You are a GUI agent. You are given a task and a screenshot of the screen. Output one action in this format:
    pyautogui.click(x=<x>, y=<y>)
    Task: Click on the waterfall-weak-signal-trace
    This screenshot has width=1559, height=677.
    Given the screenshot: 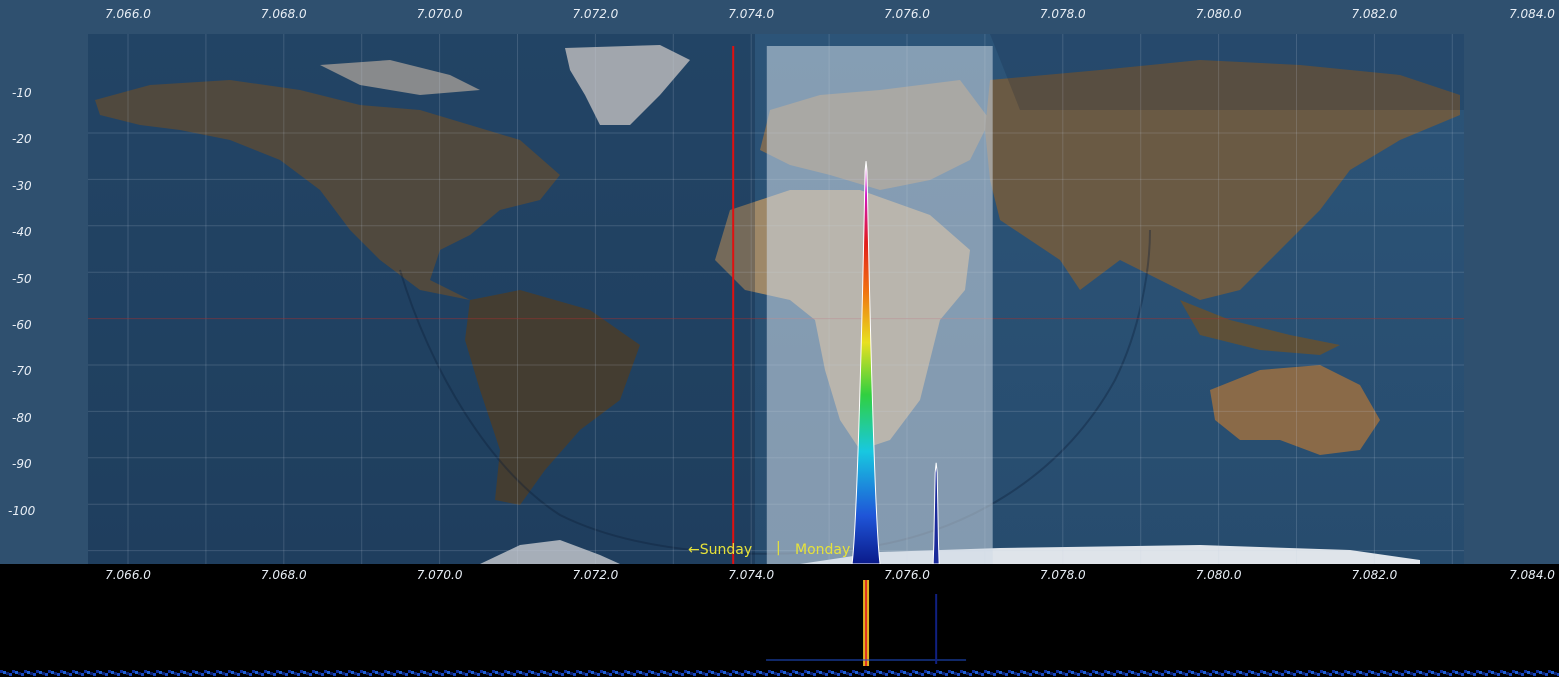 What is the action you would take?
    pyautogui.click(x=936, y=629)
    